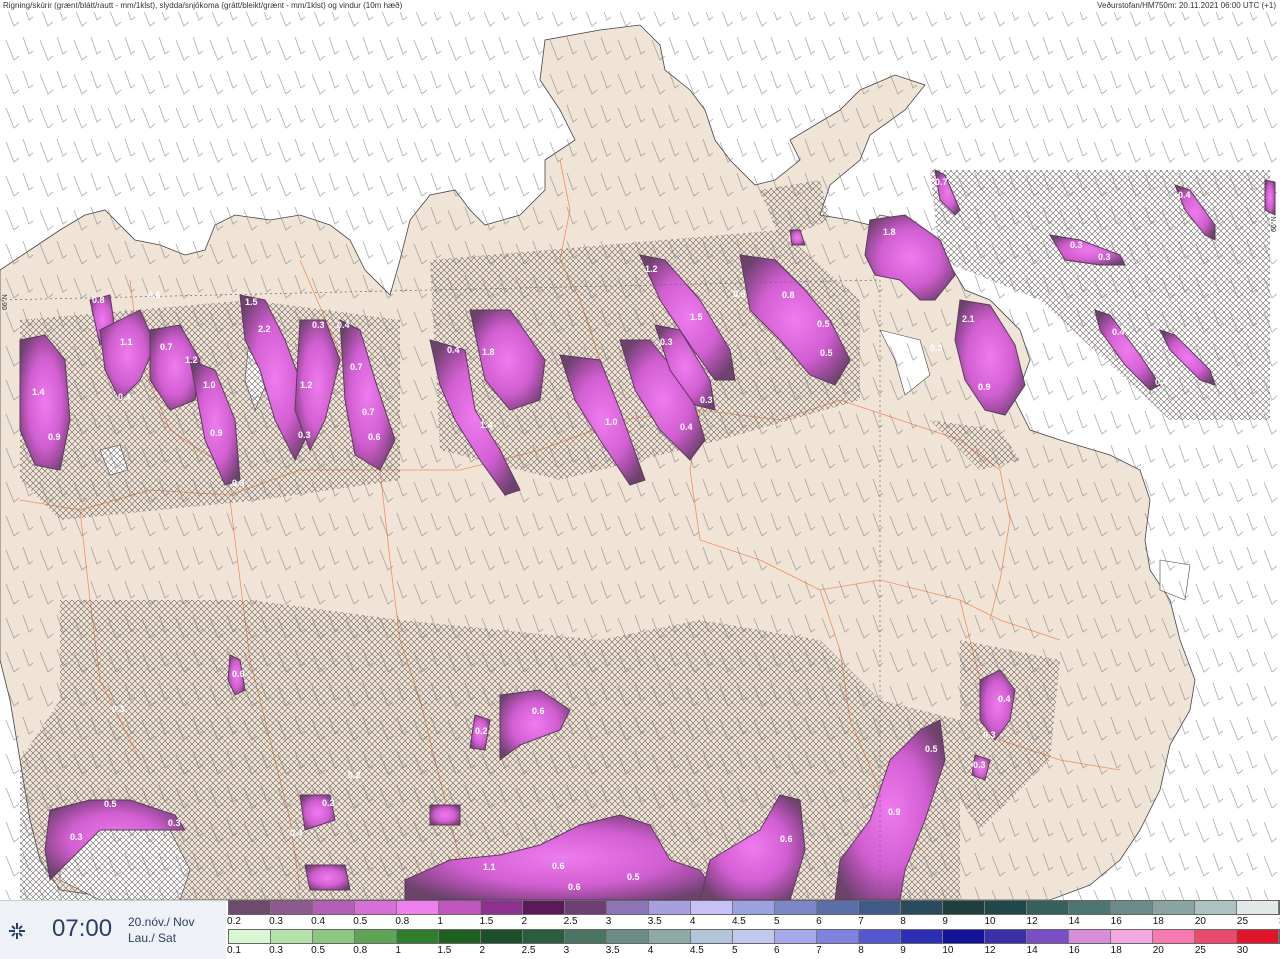 The image size is (1280, 959). I want to click on rain-legend-tick: 4, so click(650, 950).